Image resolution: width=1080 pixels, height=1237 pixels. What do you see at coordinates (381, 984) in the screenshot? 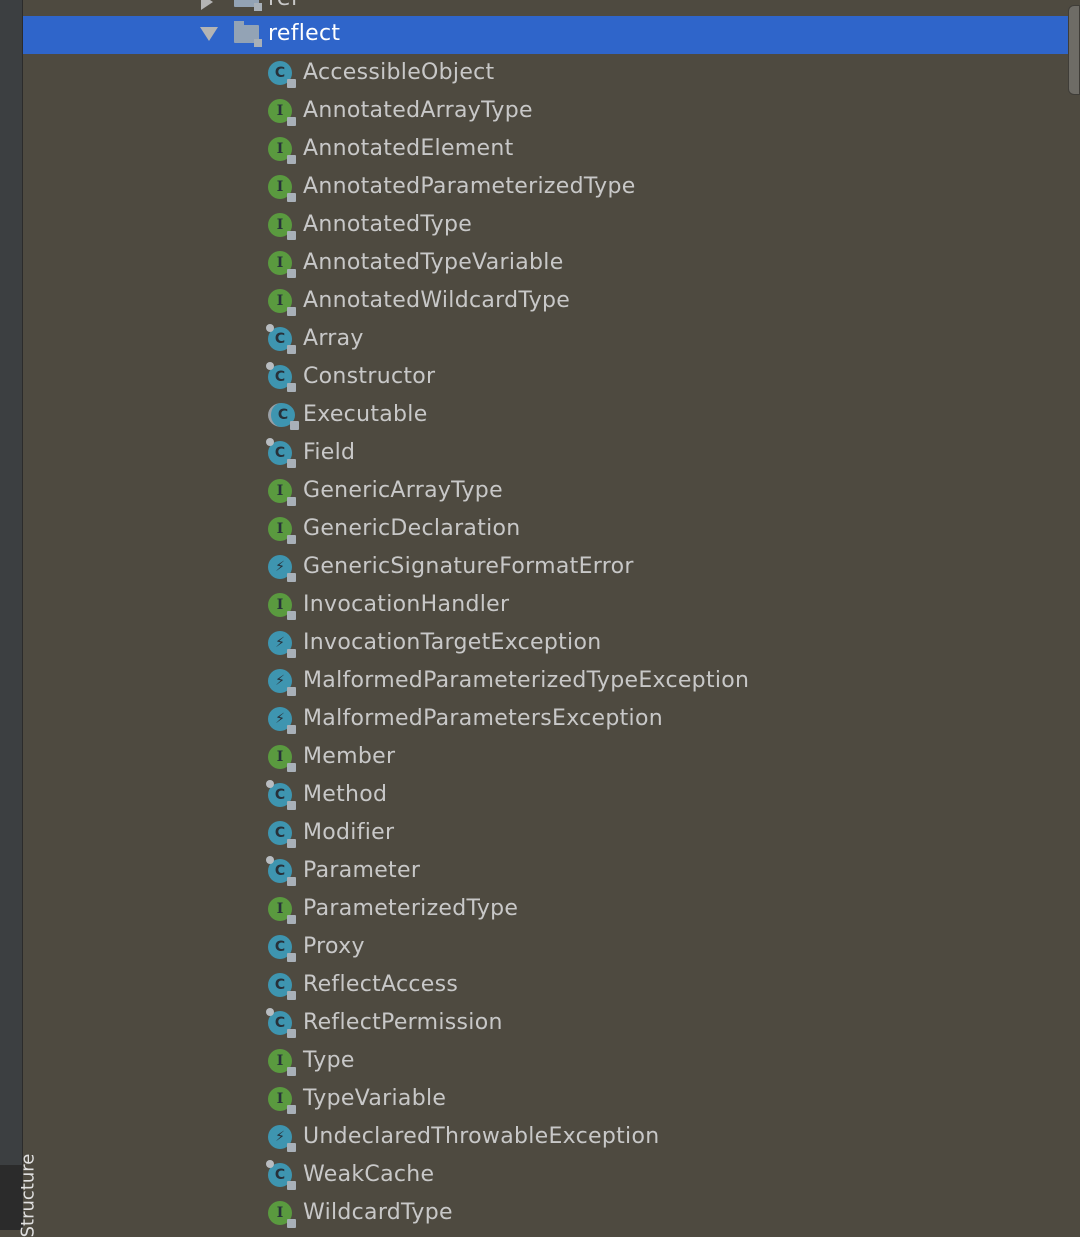
I see `tree-item-label: ReflectAccess` at bounding box center [381, 984].